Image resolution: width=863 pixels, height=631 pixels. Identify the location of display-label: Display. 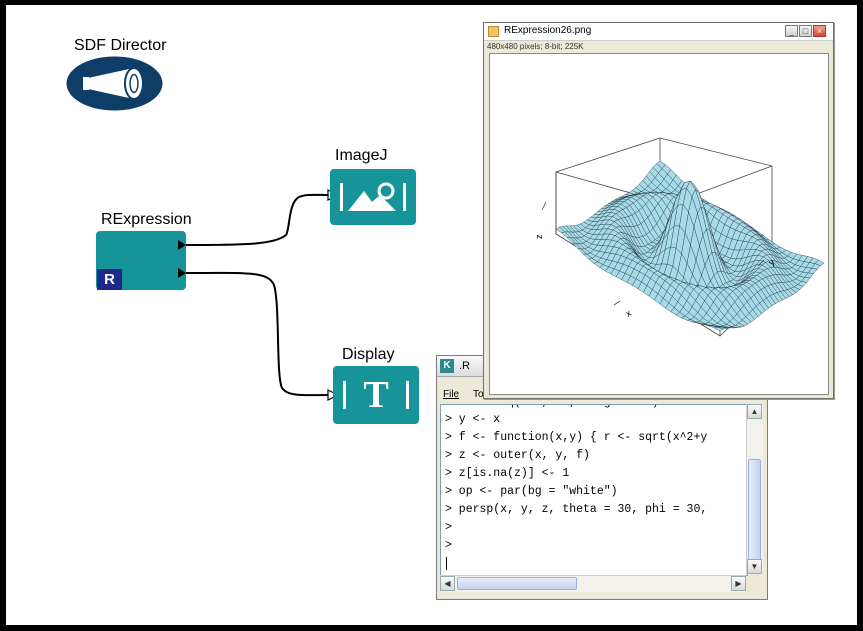
(368, 354).